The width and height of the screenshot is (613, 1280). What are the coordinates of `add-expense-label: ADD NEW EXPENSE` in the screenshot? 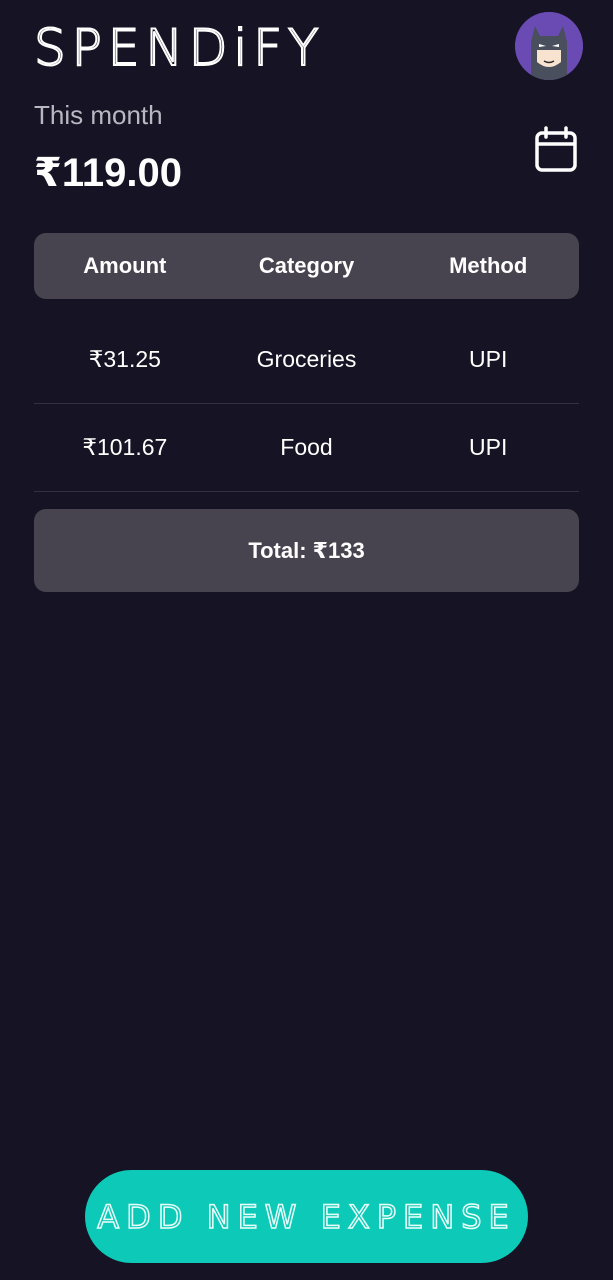 It's located at (306, 1217).